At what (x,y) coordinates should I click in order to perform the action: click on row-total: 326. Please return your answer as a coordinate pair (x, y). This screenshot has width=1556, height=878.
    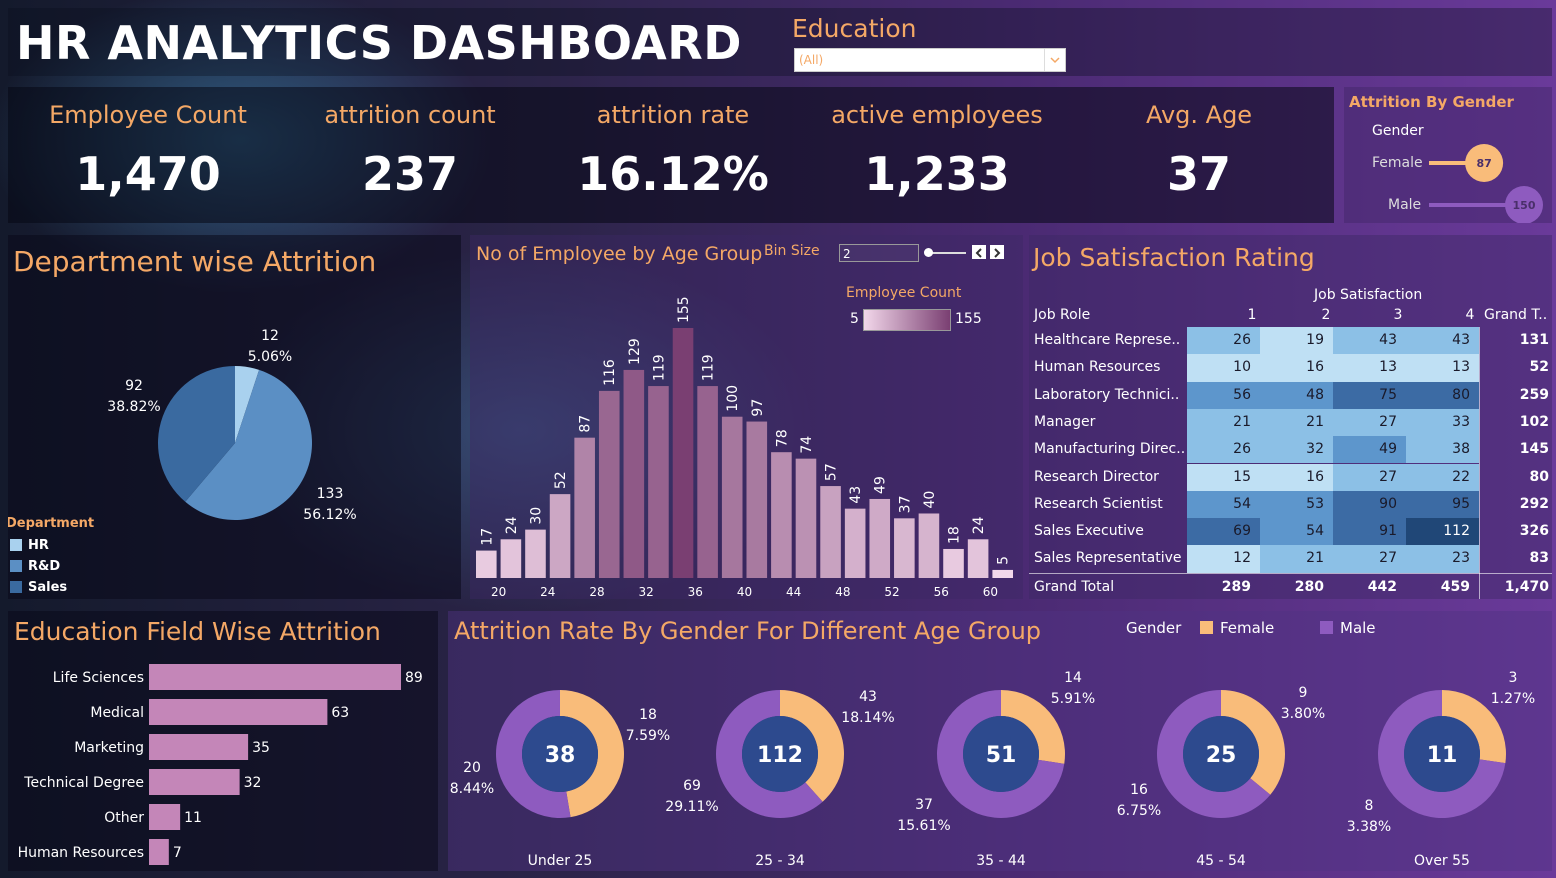
    Looking at the image, I should click on (1534, 531).